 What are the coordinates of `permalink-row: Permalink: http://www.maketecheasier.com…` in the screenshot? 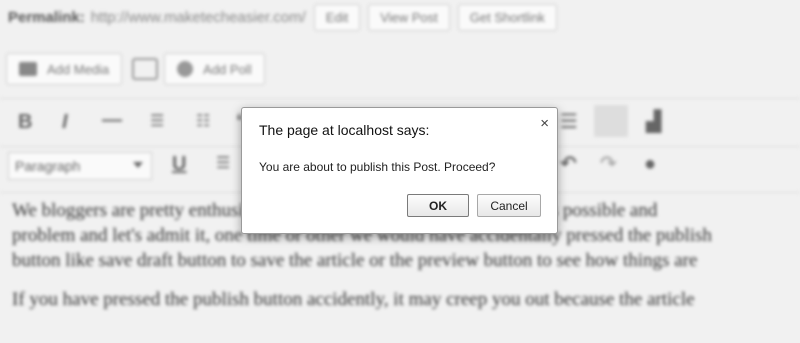 It's located at (278, 17).